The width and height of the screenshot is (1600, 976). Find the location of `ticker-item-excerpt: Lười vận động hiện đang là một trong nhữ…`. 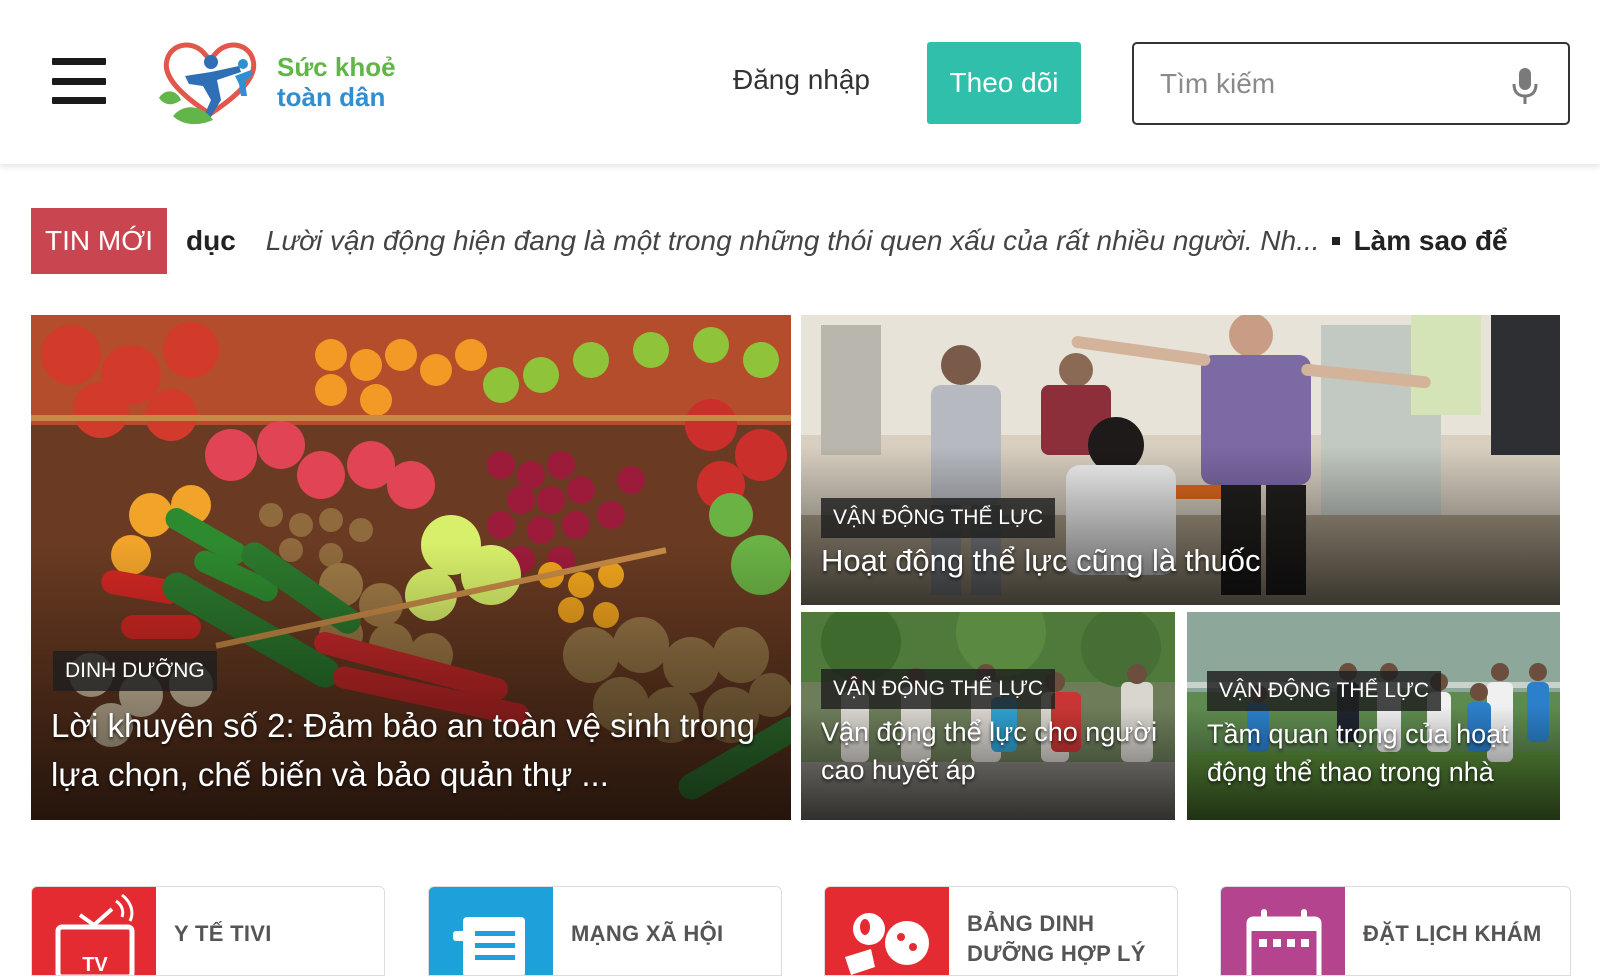

ticker-item-excerpt: Lười vận động hiện đang là một trong nhữ… is located at coordinates (792, 240).